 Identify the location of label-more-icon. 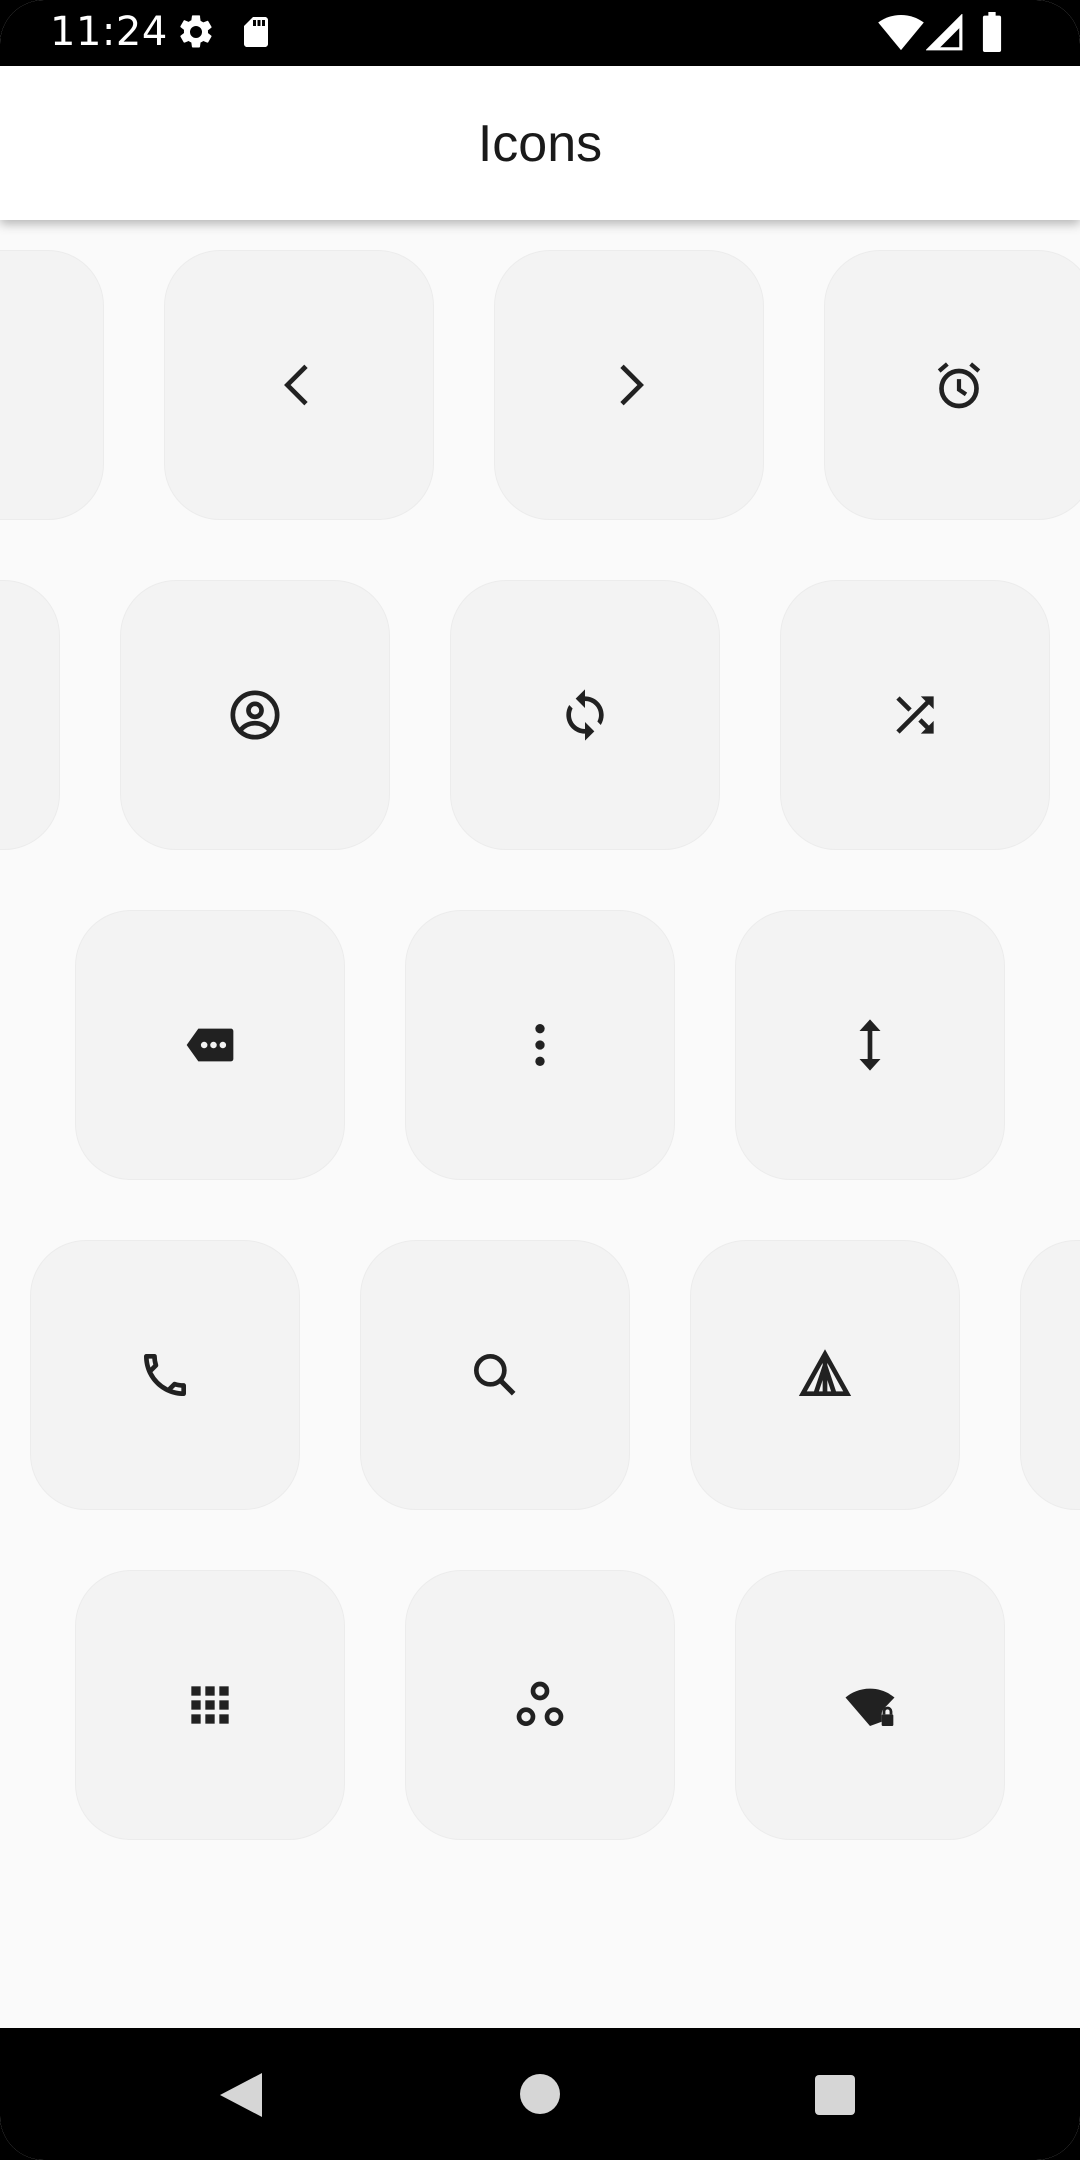
(210, 1045).